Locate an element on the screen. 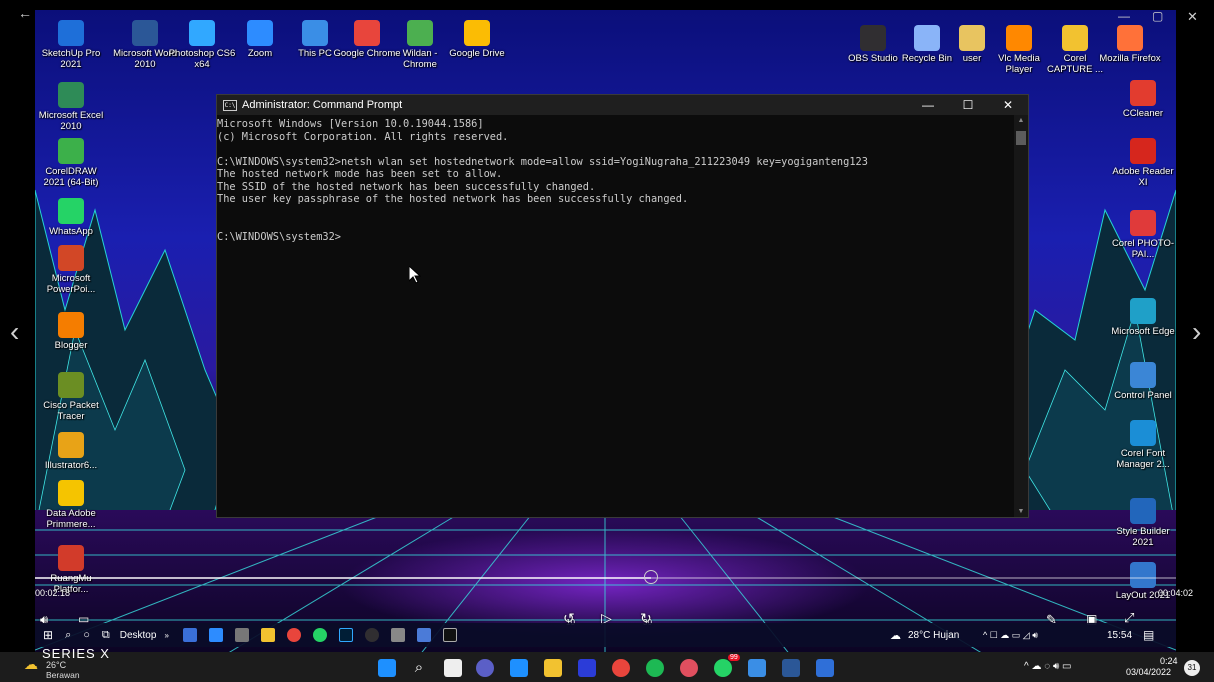  desktop-icon: Mozilla Firefox is located at coordinates (1130, 44).